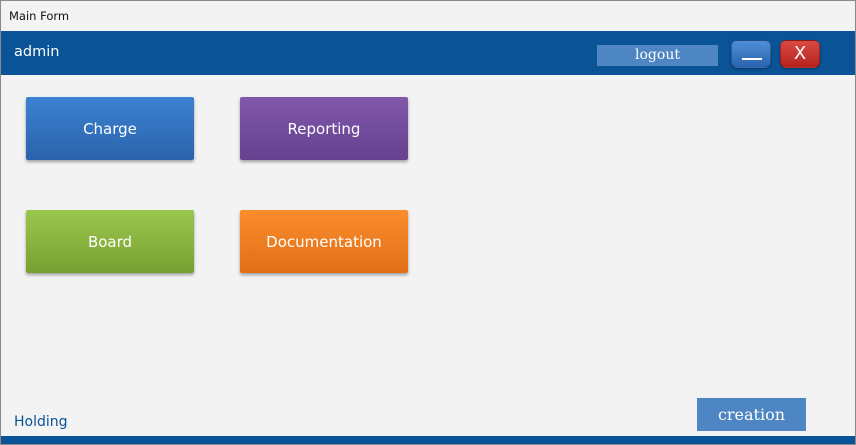 This screenshot has height=445, width=856. What do you see at coordinates (428, 53) in the screenshot?
I see `header-bar: admin logout X` at bounding box center [428, 53].